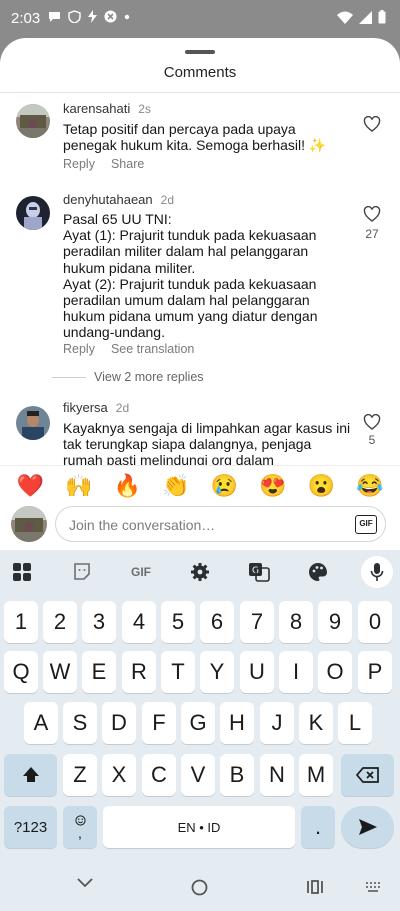  Describe the element at coordinates (372, 440) in the screenshot. I see `like-count: 5` at that location.